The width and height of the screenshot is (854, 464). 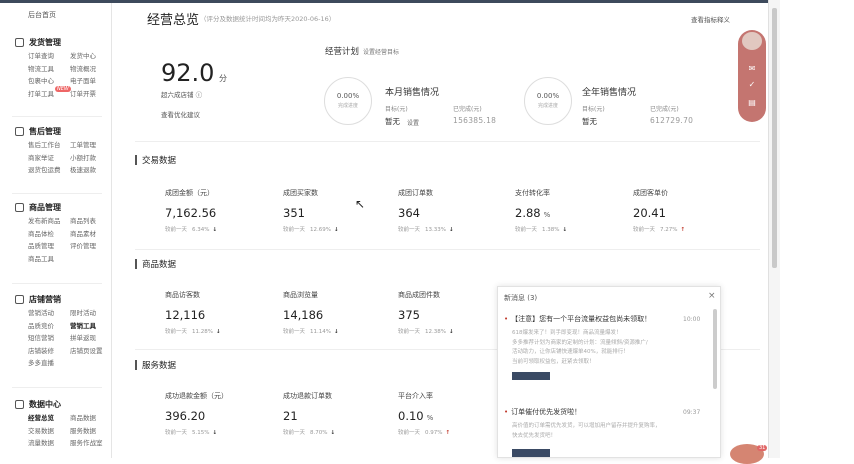 I want to click on sidebar-item-decoration: 店铺装修, so click(x=49, y=350).